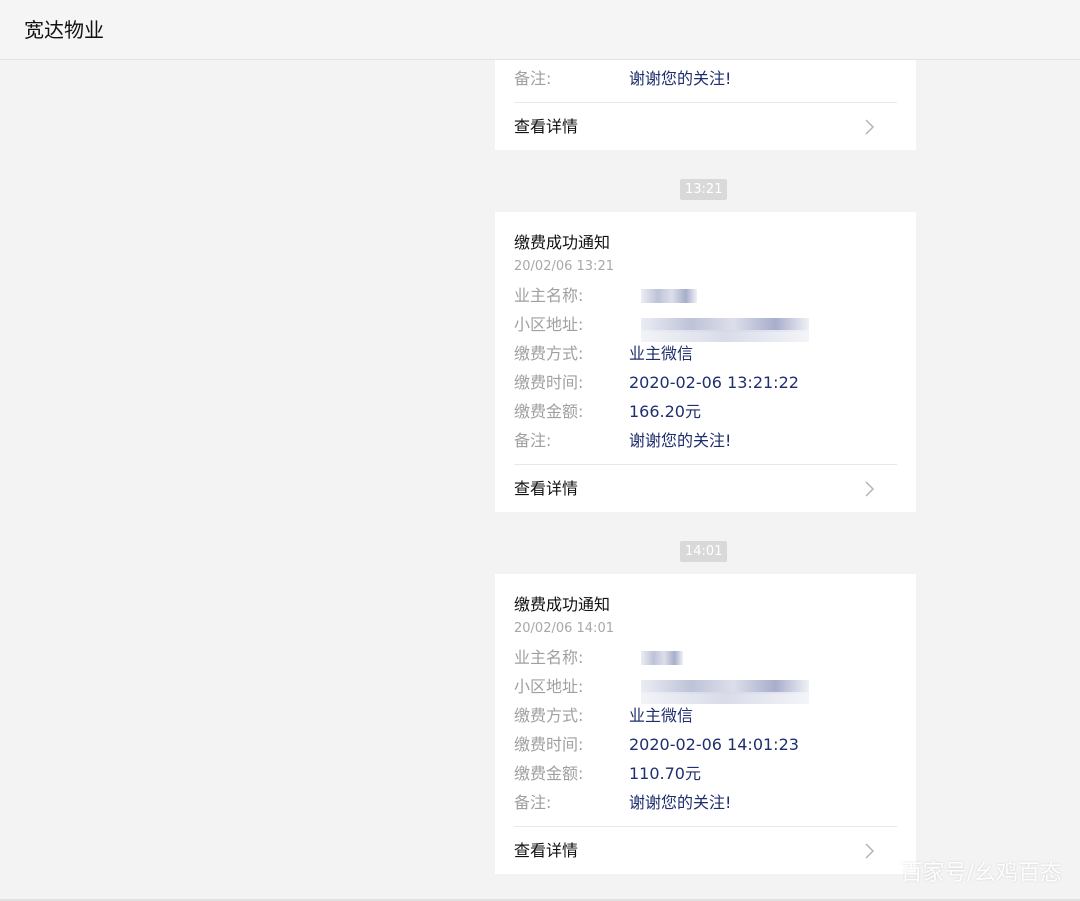  Describe the element at coordinates (564, 266) in the screenshot. I see `card-date: 20/02/06 13:21` at that location.